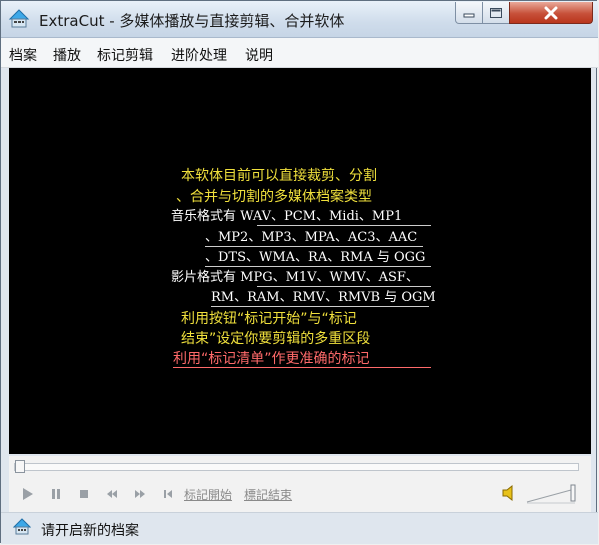 This screenshot has height=545, width=599. Describe the element at coordinates (299, 528) in the screenshot. I see `status-bar: 请开启新的档案` at that location.